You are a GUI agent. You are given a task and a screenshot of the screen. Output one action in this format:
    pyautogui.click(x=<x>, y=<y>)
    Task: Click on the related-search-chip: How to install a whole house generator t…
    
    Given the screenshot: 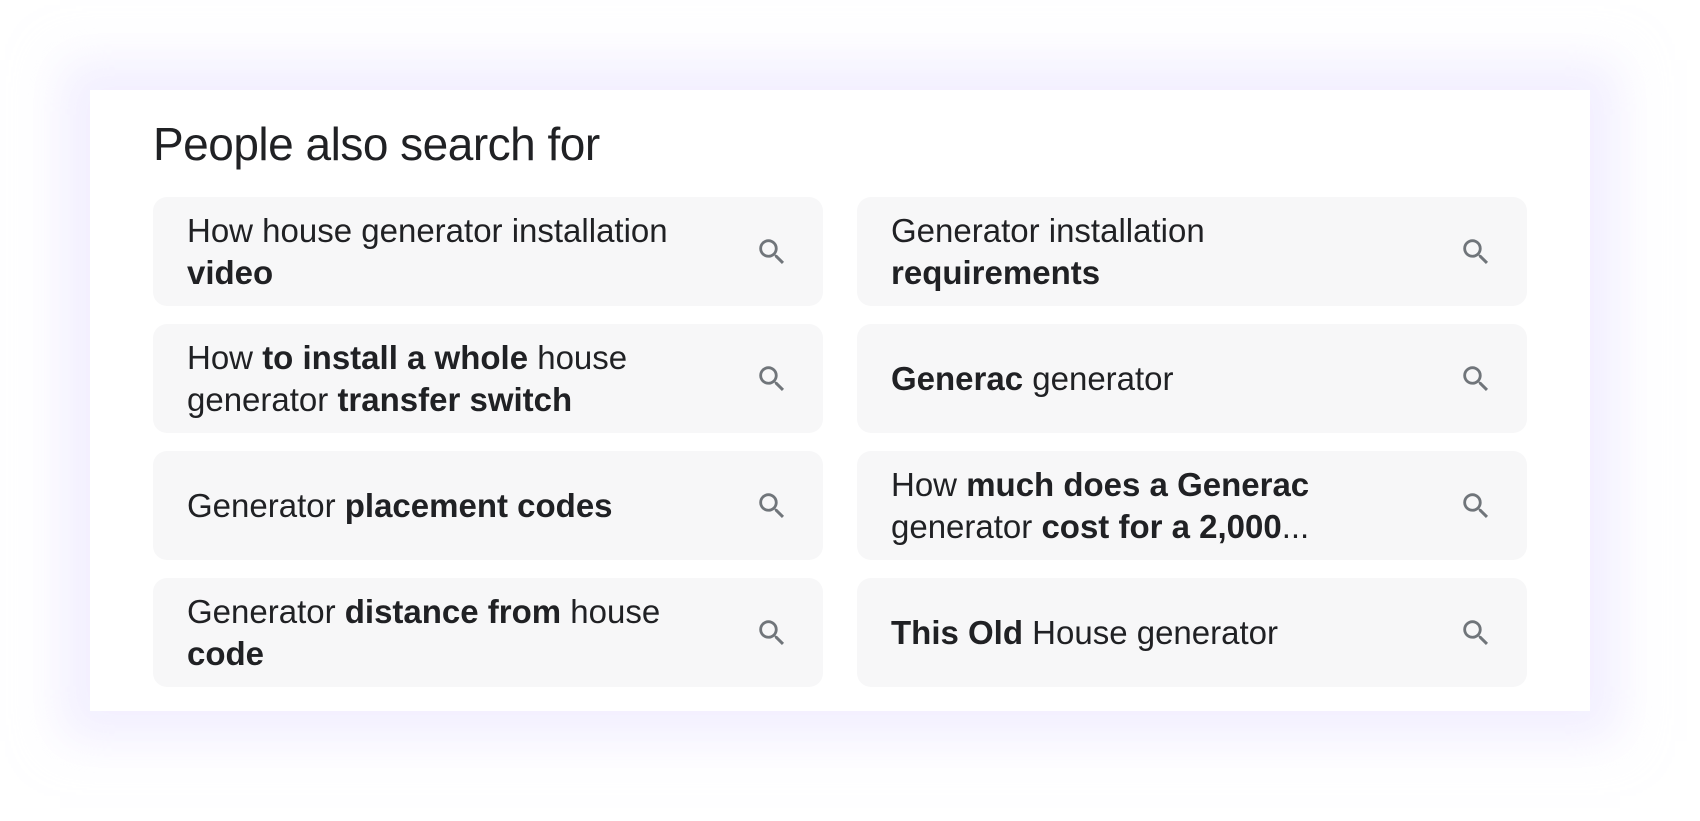 What is the action you would take?
    pyautogui.click(x=488, y=378)
    